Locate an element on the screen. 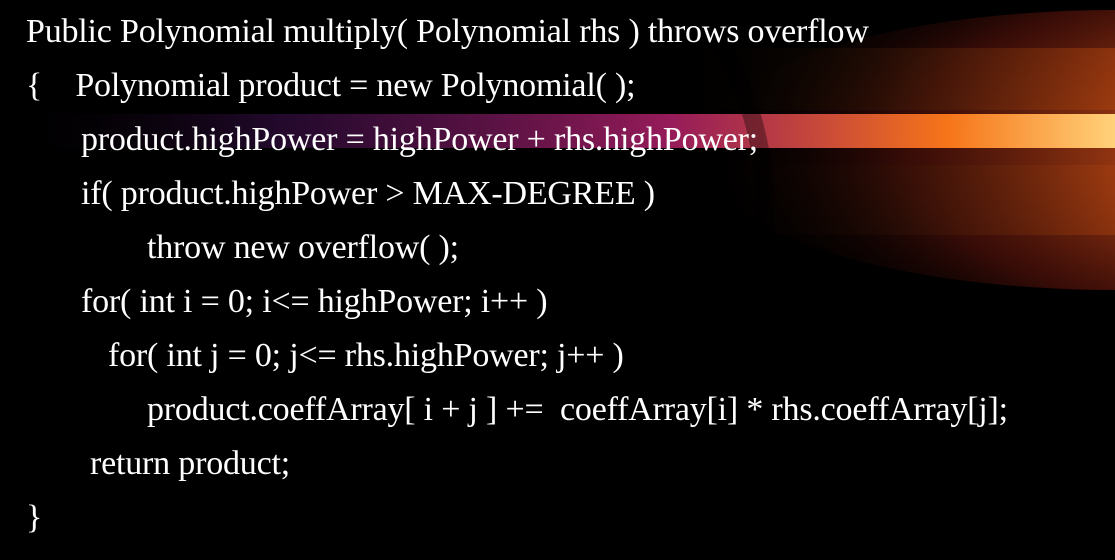  code-line-throw: throw new overflow( ); is located at coordinates (303, 247).